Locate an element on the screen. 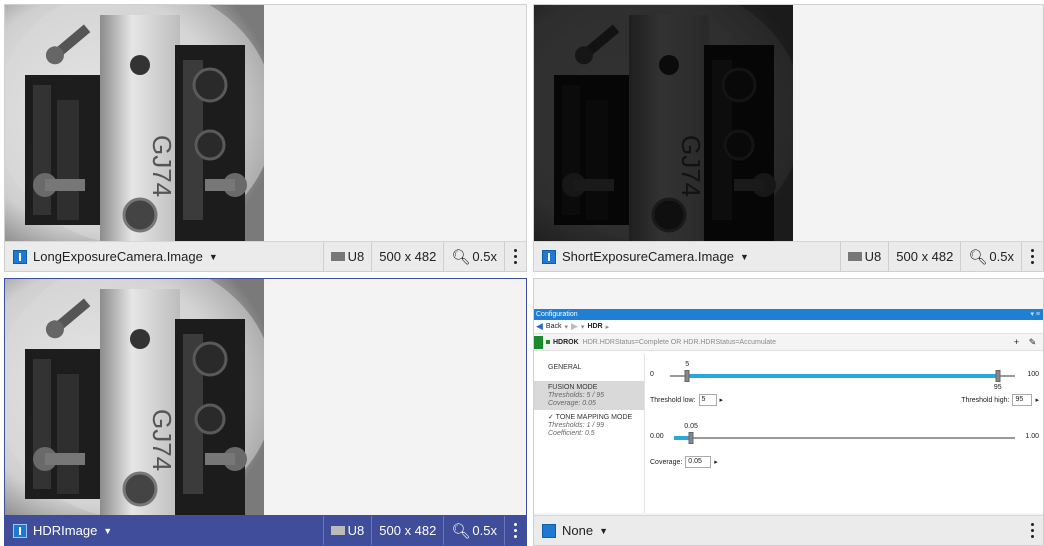  short-exposure-image is located at coordinates (663, 124).